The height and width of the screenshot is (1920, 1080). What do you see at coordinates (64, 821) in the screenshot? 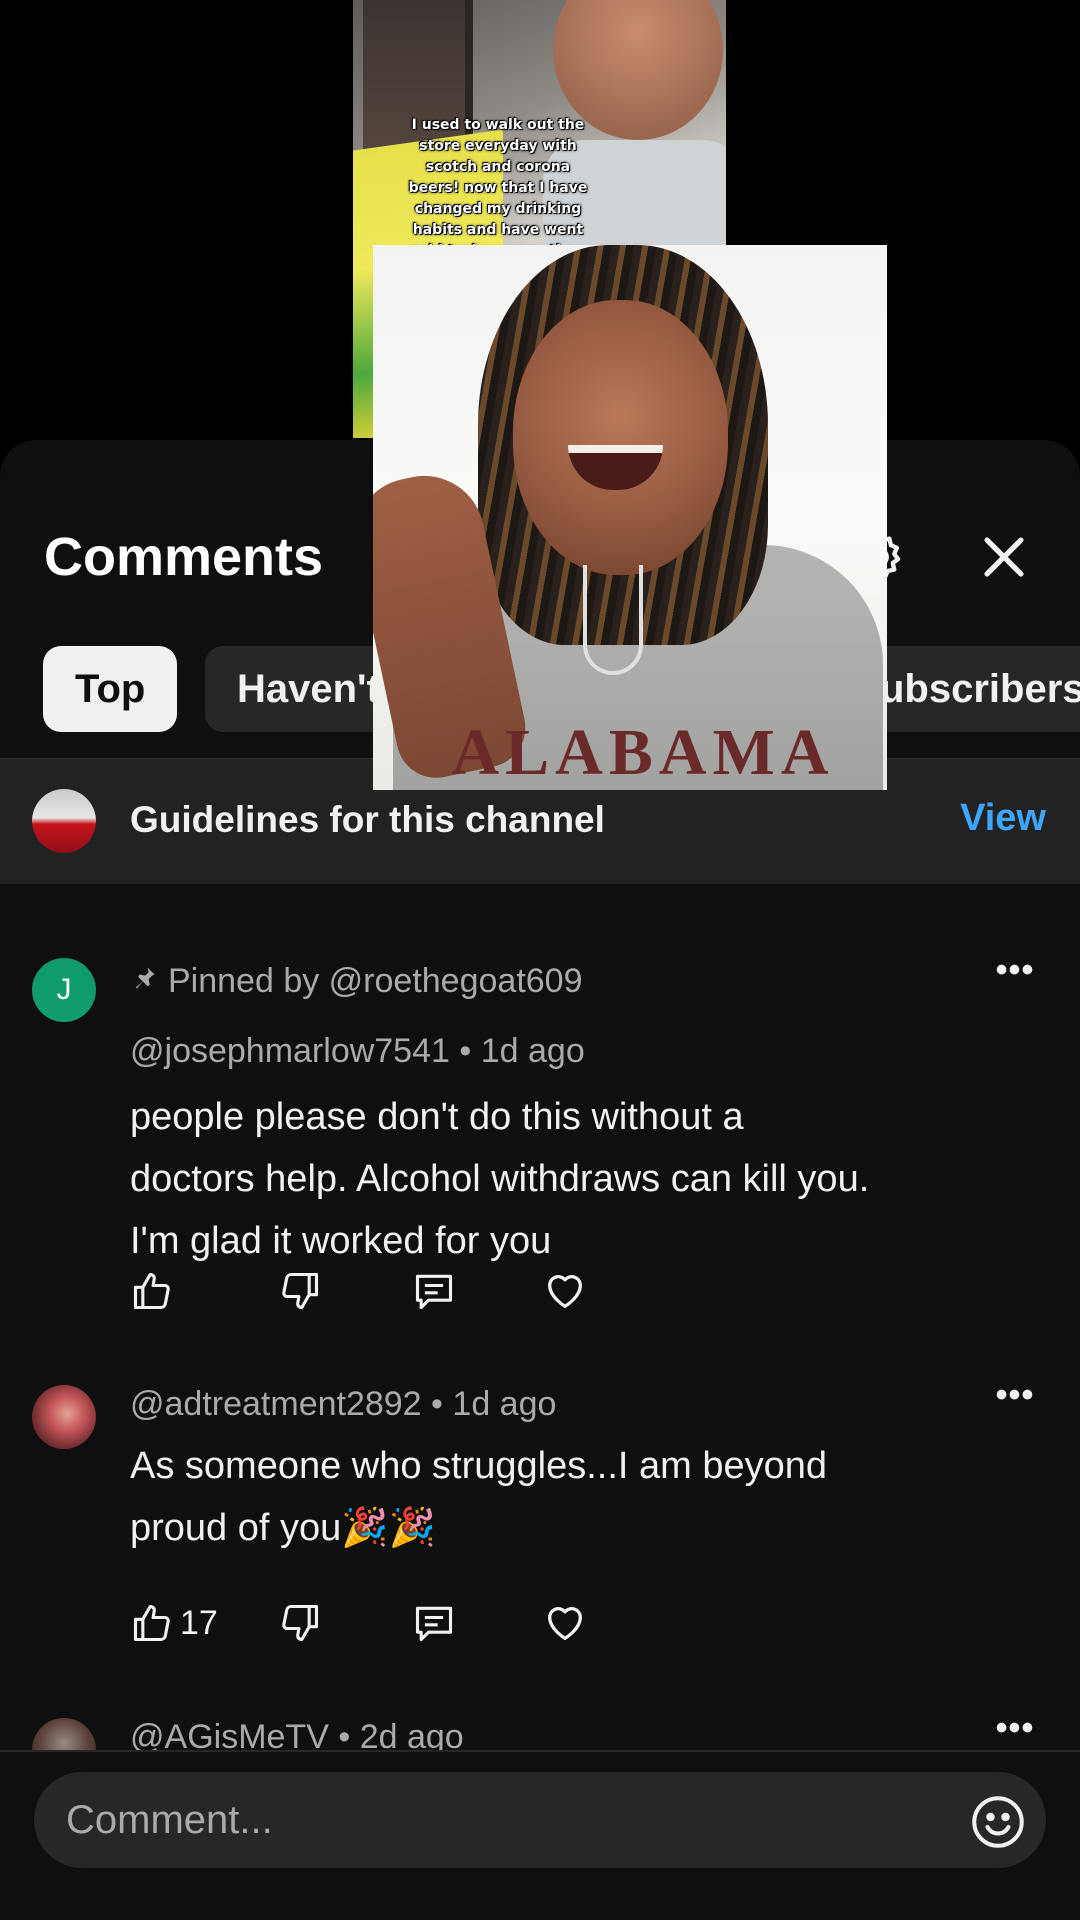
I see `channel-avatar` at bounding box center [64, 821].